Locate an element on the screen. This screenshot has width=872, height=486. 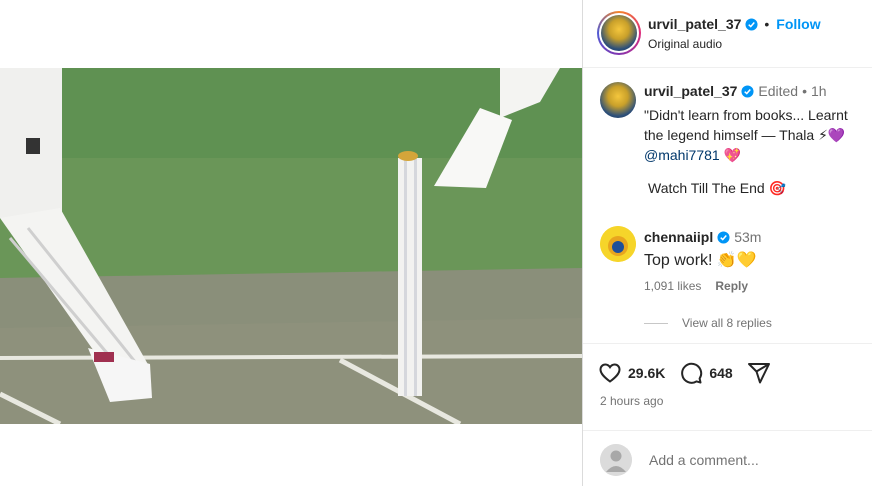
caption-header: urvil_patel_37 Edited • 1h is located at coordinates (735, 91).